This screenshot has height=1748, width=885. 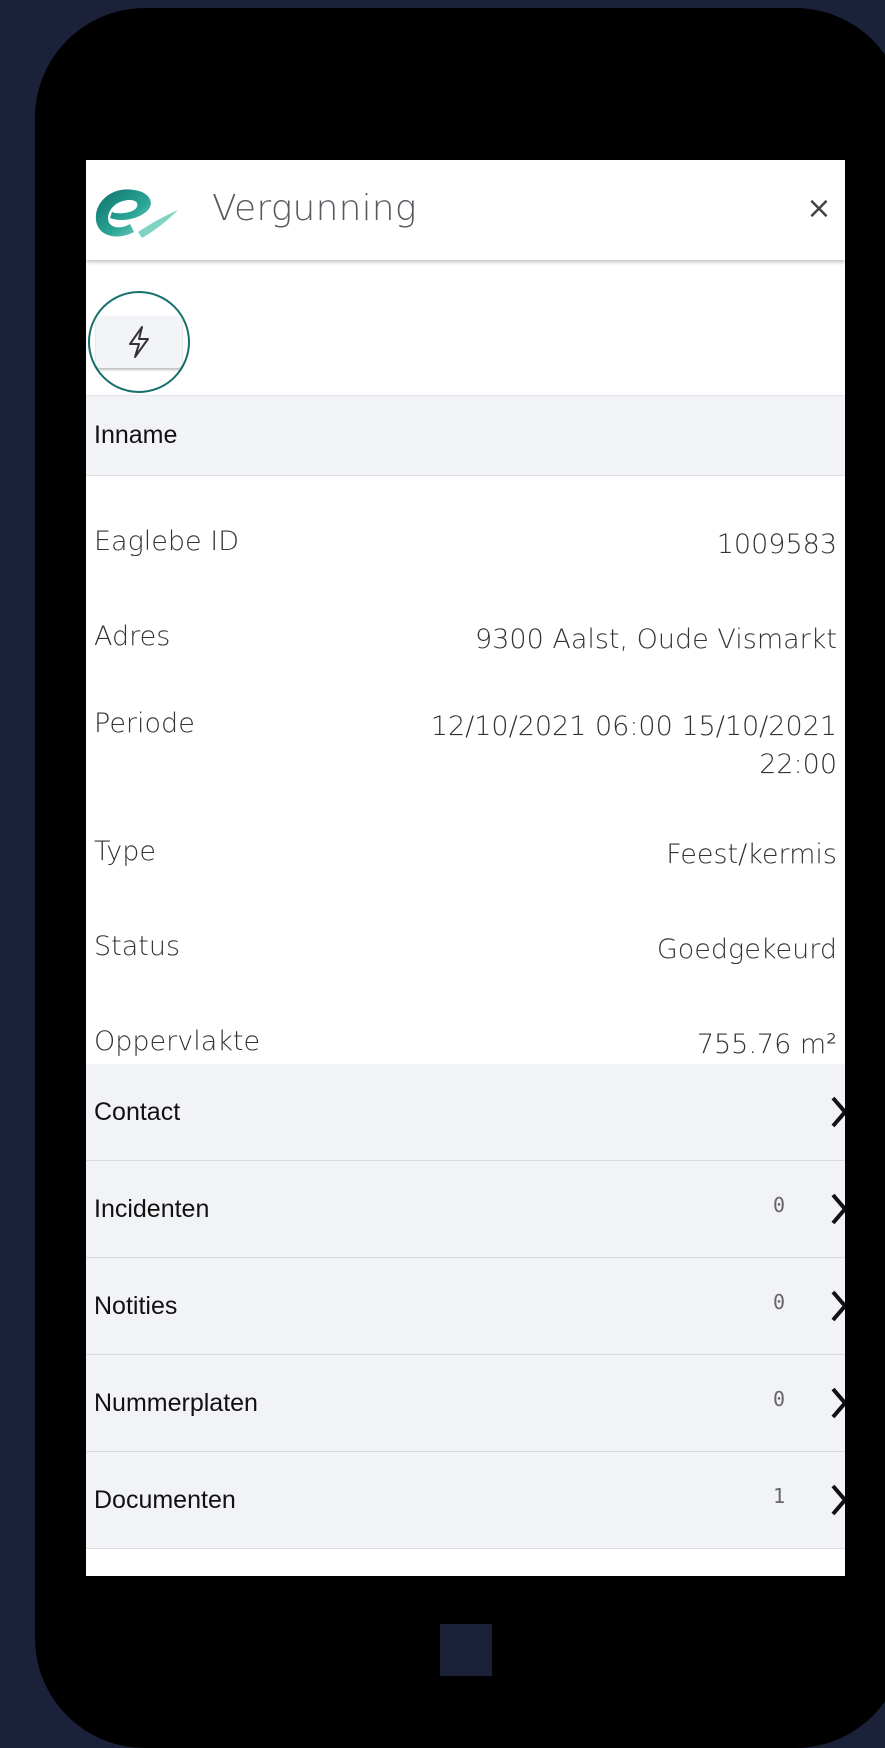 I want to click on nav-item-label: Contact, so click(x=137, y=1112).